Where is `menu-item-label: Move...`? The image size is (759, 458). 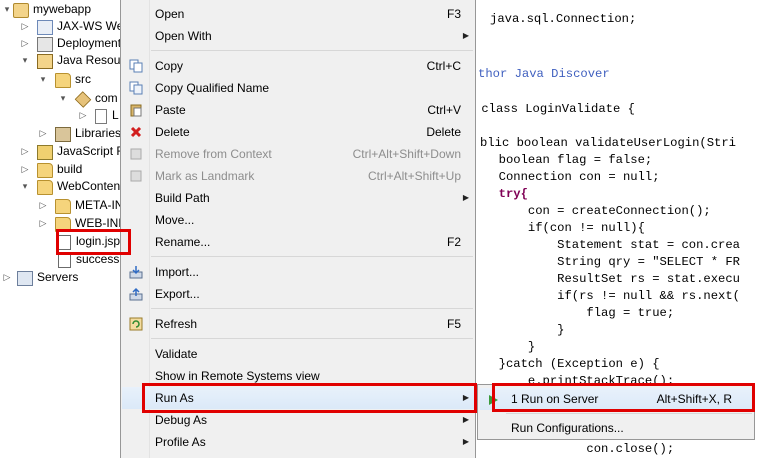
menu-item-label: Move... is located at coordinates (175, 220).